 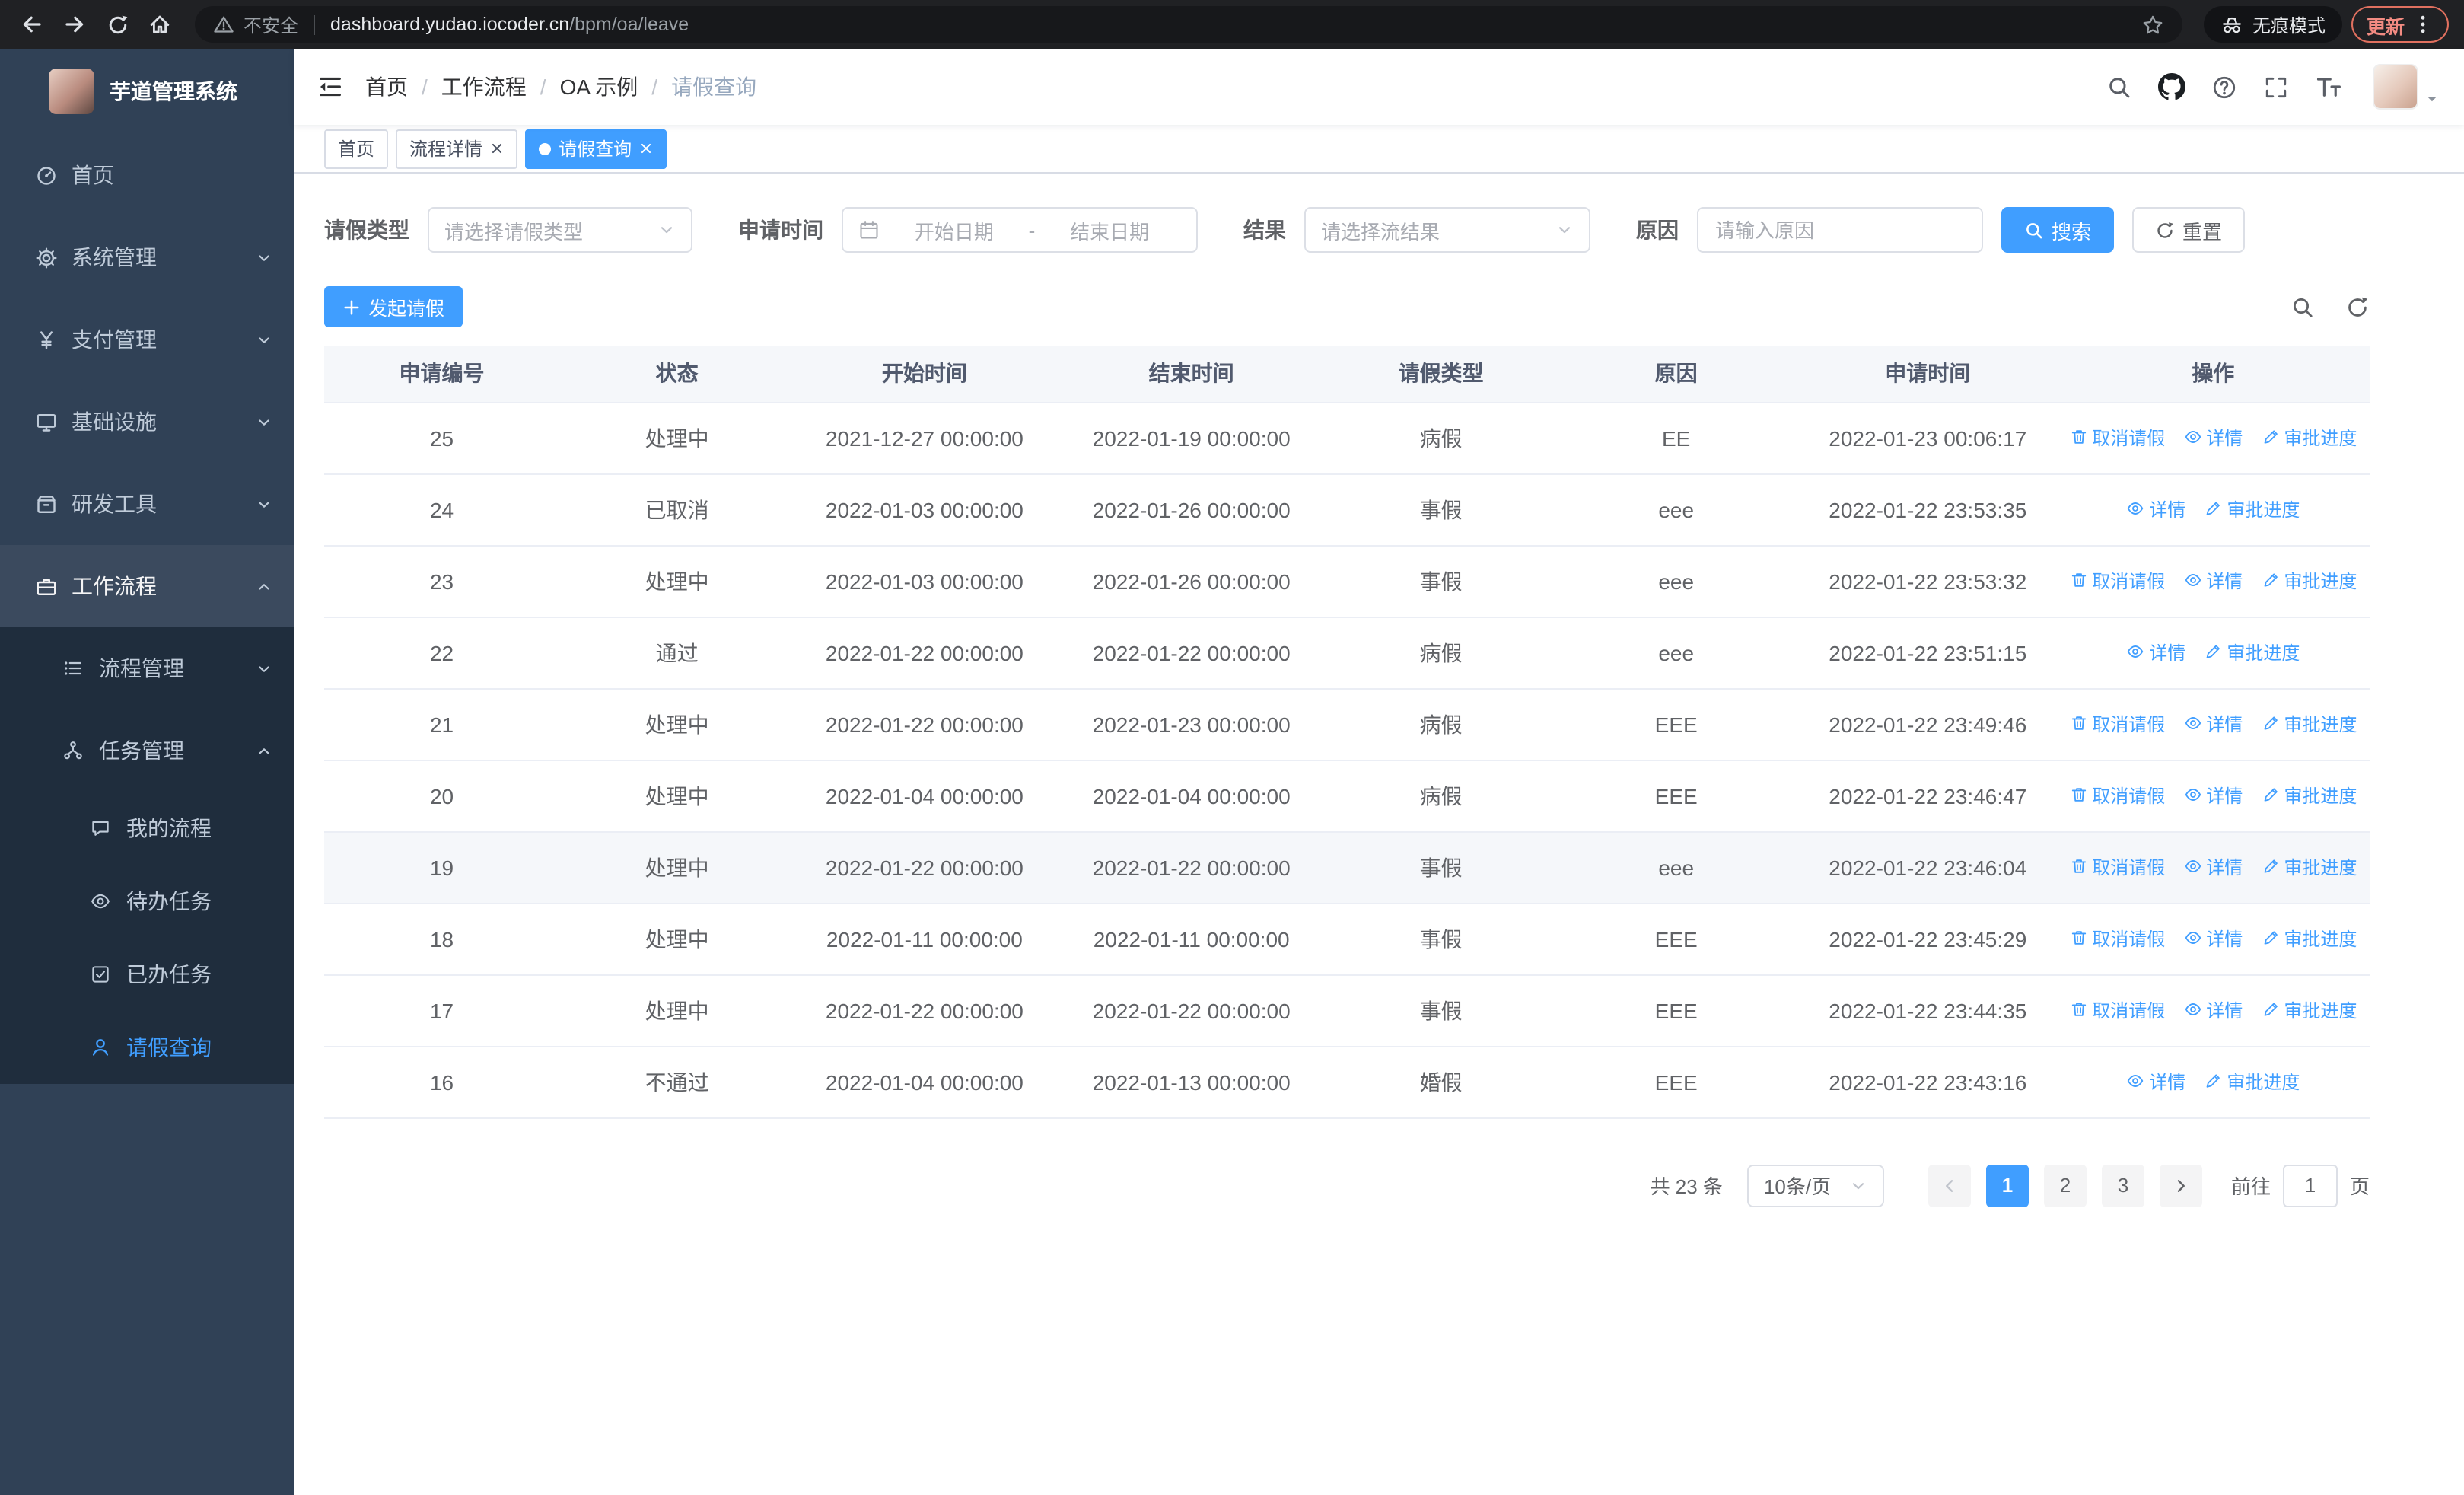 What do you see at coordinates (2007, 1186) in the screenshot?
I see `page-button-1: 1` at bounding box center [2007, 1186].